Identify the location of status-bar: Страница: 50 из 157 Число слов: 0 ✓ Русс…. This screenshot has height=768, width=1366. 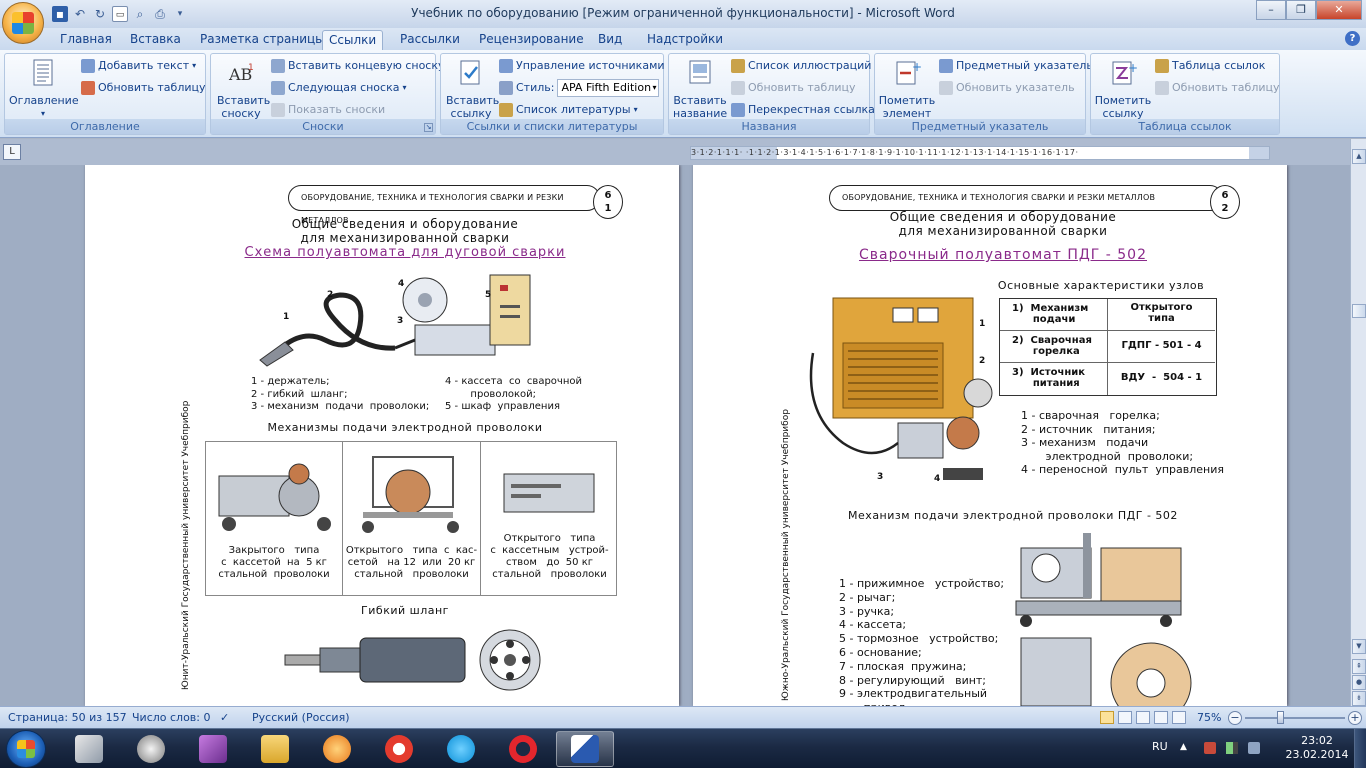
(683, 717).